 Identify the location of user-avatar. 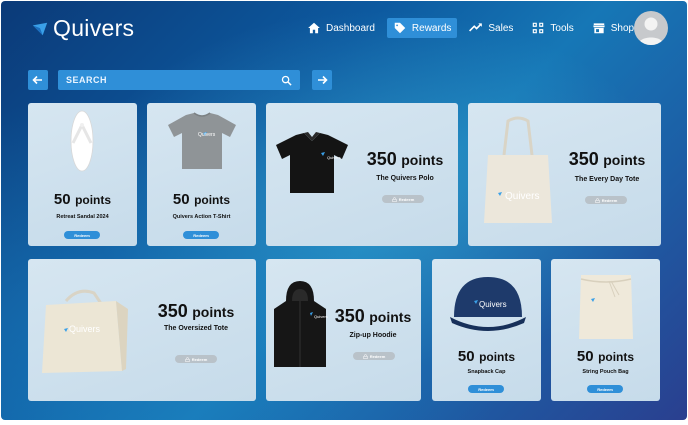
(651, 28).